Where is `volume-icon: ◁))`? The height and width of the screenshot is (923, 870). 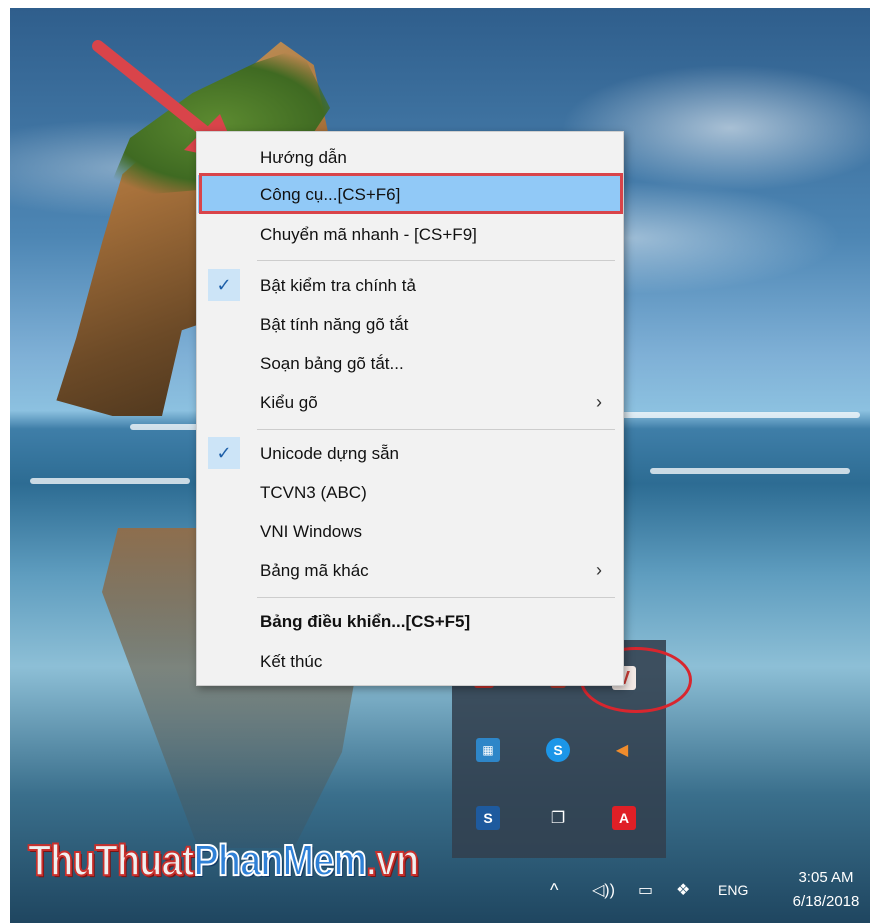
volume-icon: ◁)) is located at coordinates (603, 890).